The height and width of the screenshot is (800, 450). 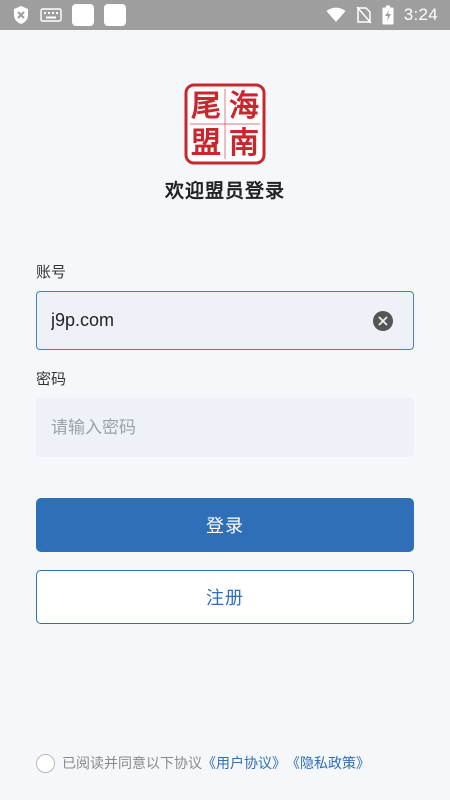 What do you see at coordinates (328, 763) in the screenshot?
I see `privacy-policy-link: 《隐私政策》` at bounding box center [328, 763].